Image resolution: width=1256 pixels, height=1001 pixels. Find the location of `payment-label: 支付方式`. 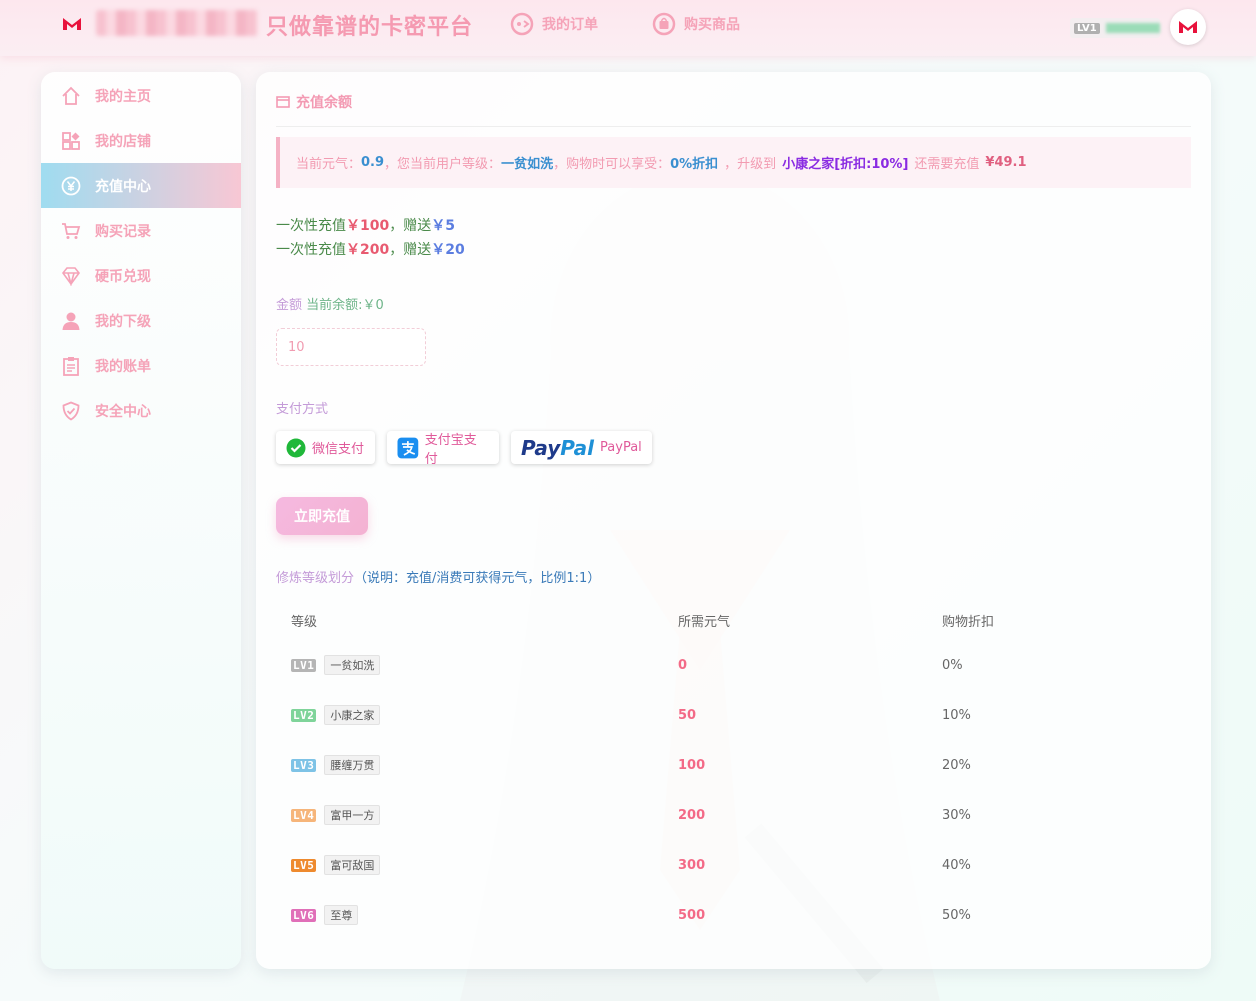

payment-label: 支付方式 is located at coordinates (302, 409).